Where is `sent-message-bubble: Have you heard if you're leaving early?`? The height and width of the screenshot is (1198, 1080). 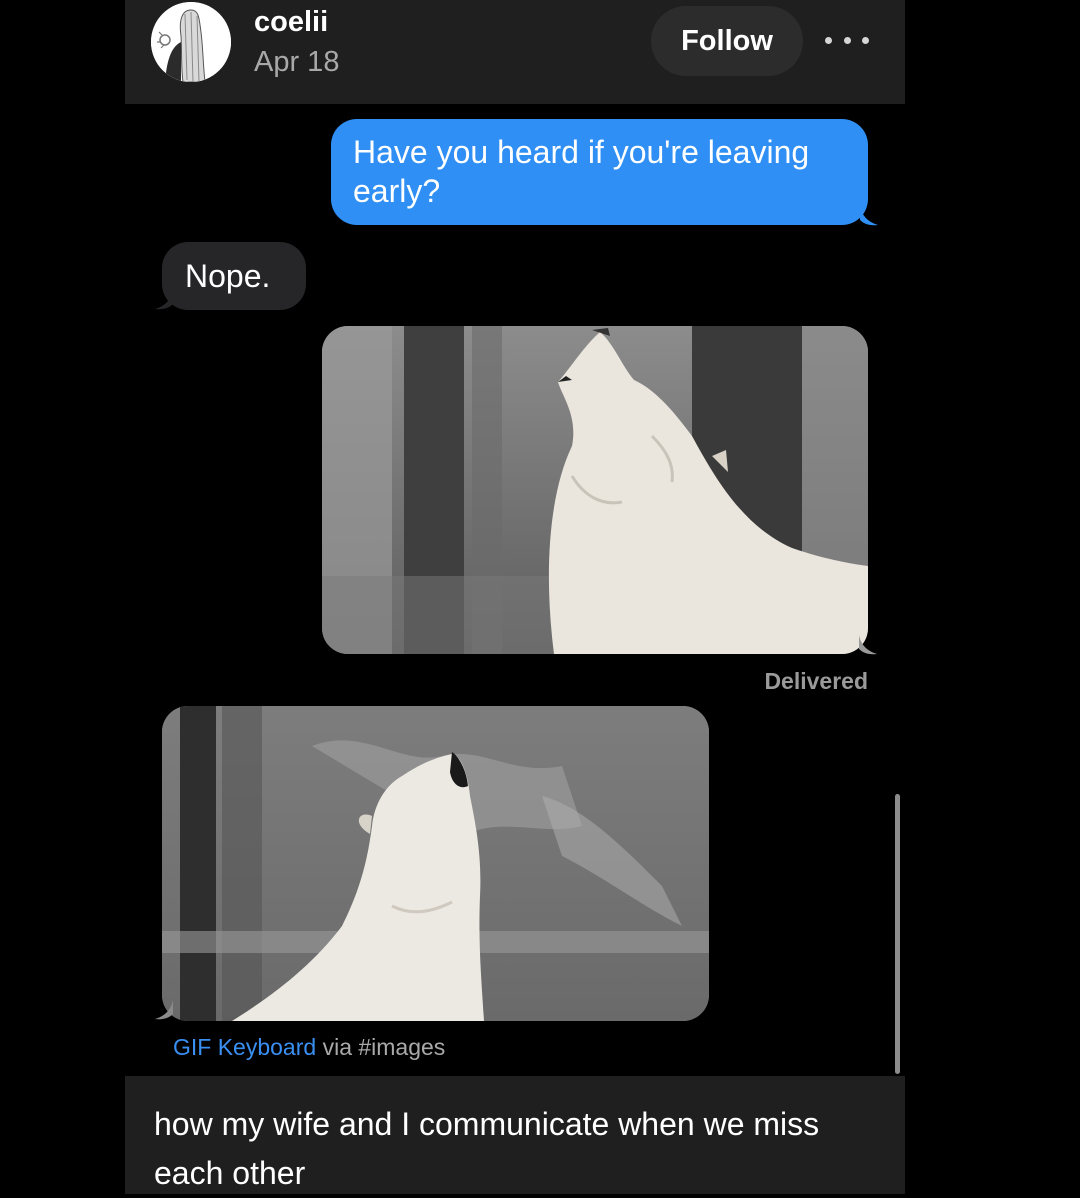 sent-message-bubble: Have you heard if you're leaving early? is located at coordinates (599, 172).